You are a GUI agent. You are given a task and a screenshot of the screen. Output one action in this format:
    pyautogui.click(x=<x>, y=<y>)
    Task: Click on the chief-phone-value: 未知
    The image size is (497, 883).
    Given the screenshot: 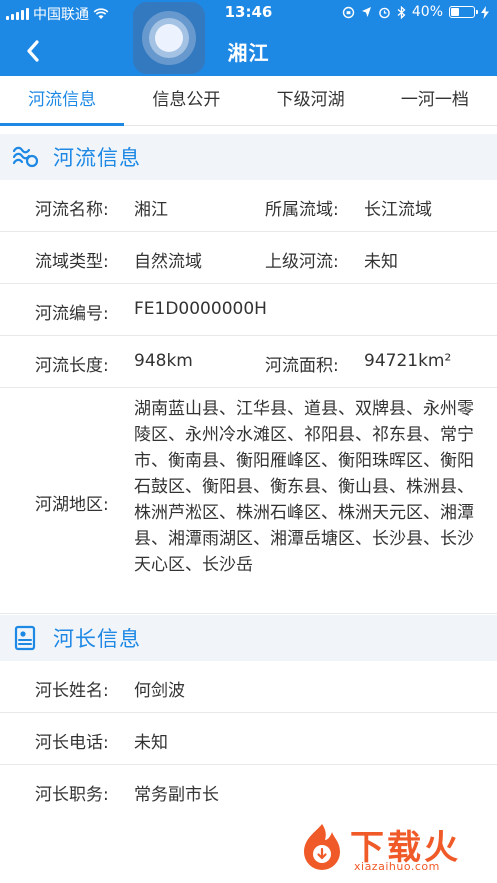 What is the action you would take?
    pyautogui.click(x=151, y=743)
    